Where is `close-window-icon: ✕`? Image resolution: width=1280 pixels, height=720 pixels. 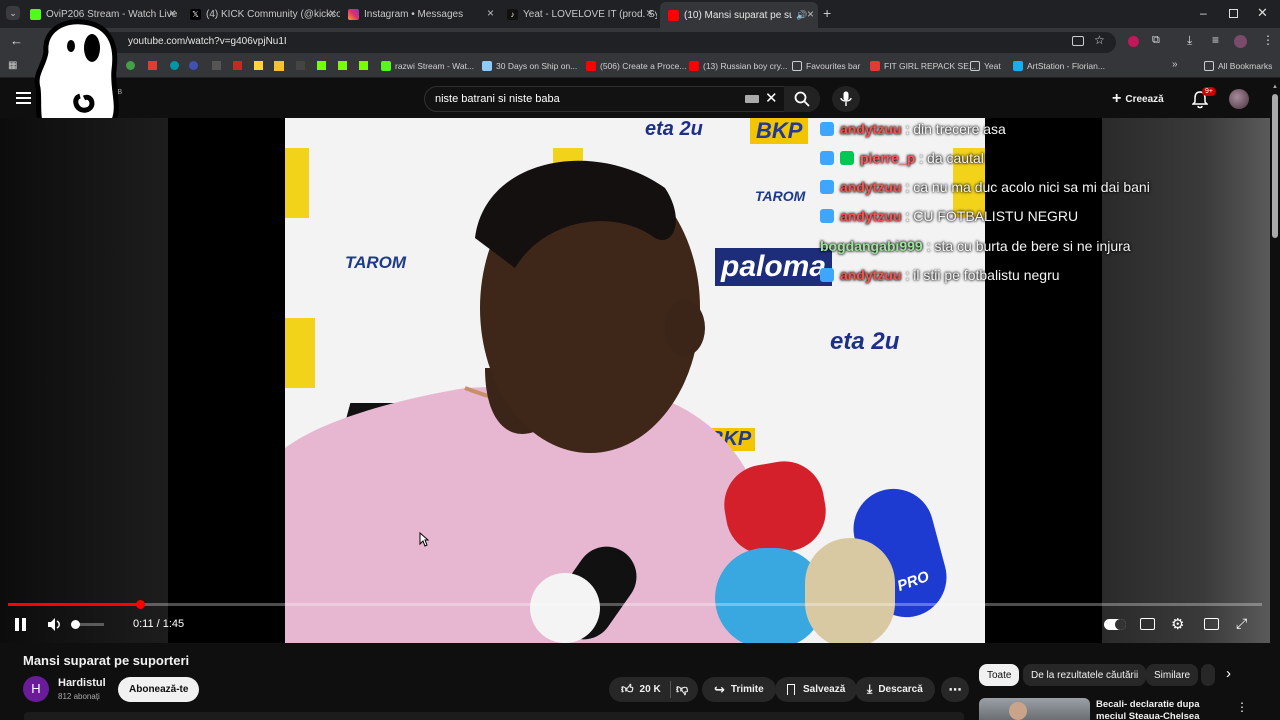 close-window-icon: ✕ is located at coordinates (1262, 13).